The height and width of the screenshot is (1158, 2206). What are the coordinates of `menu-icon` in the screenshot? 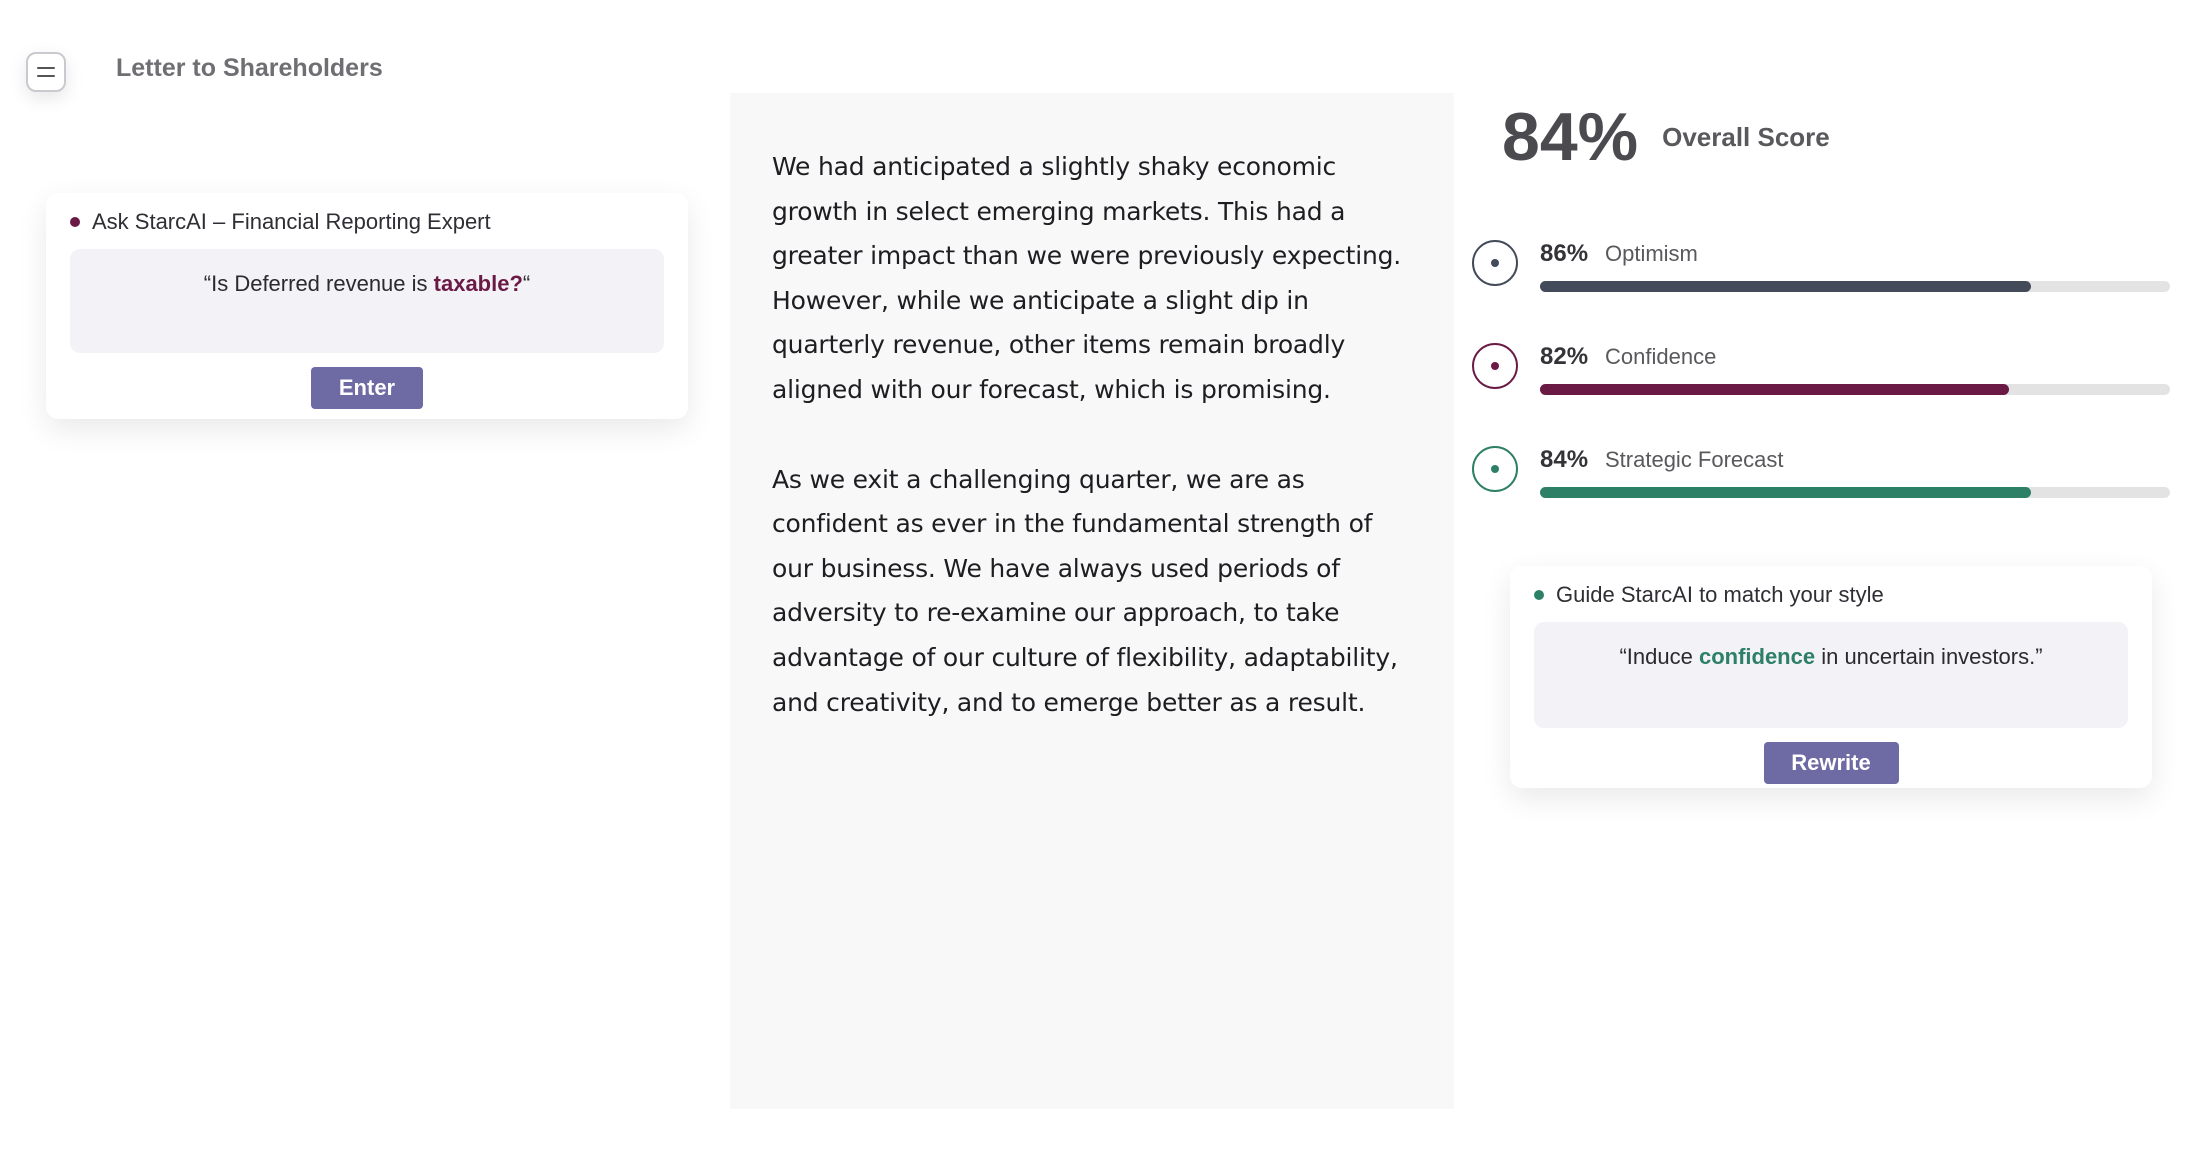 It's located at (46, 72).